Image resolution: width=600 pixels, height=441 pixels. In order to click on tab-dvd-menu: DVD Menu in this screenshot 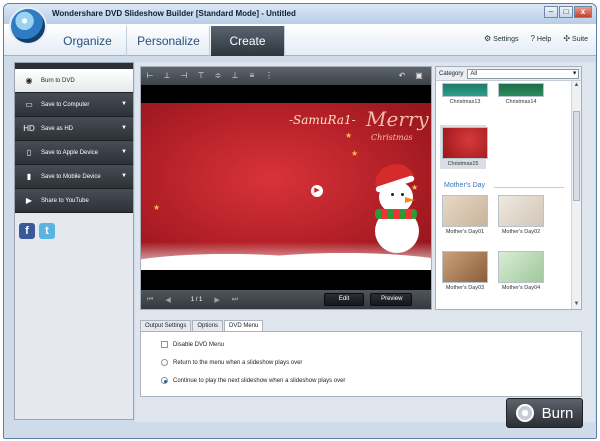, I will do `click(244, 325)`.